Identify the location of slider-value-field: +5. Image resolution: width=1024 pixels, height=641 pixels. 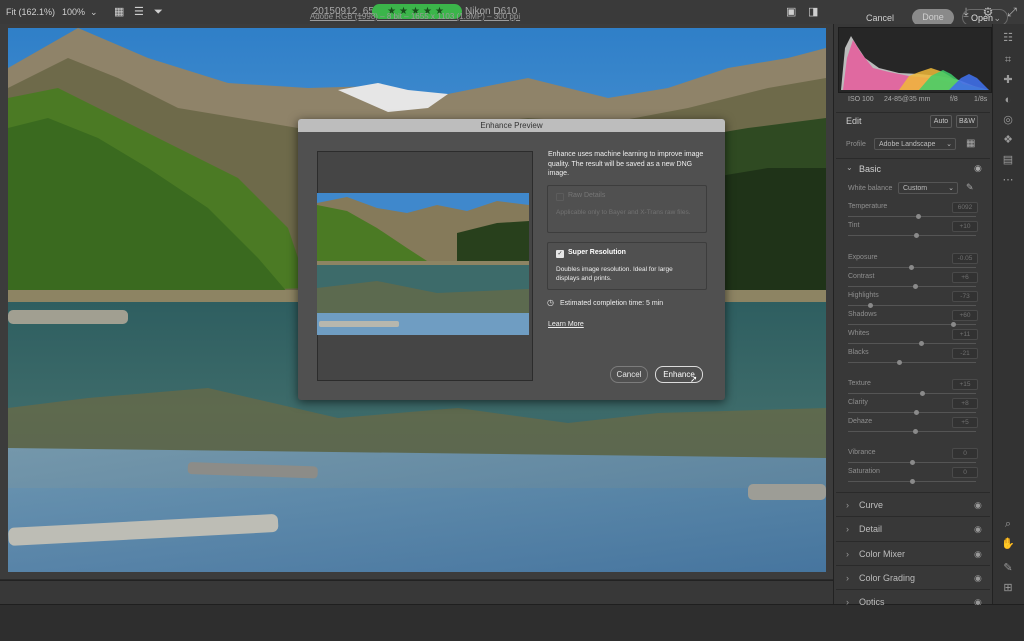
(965, 422).